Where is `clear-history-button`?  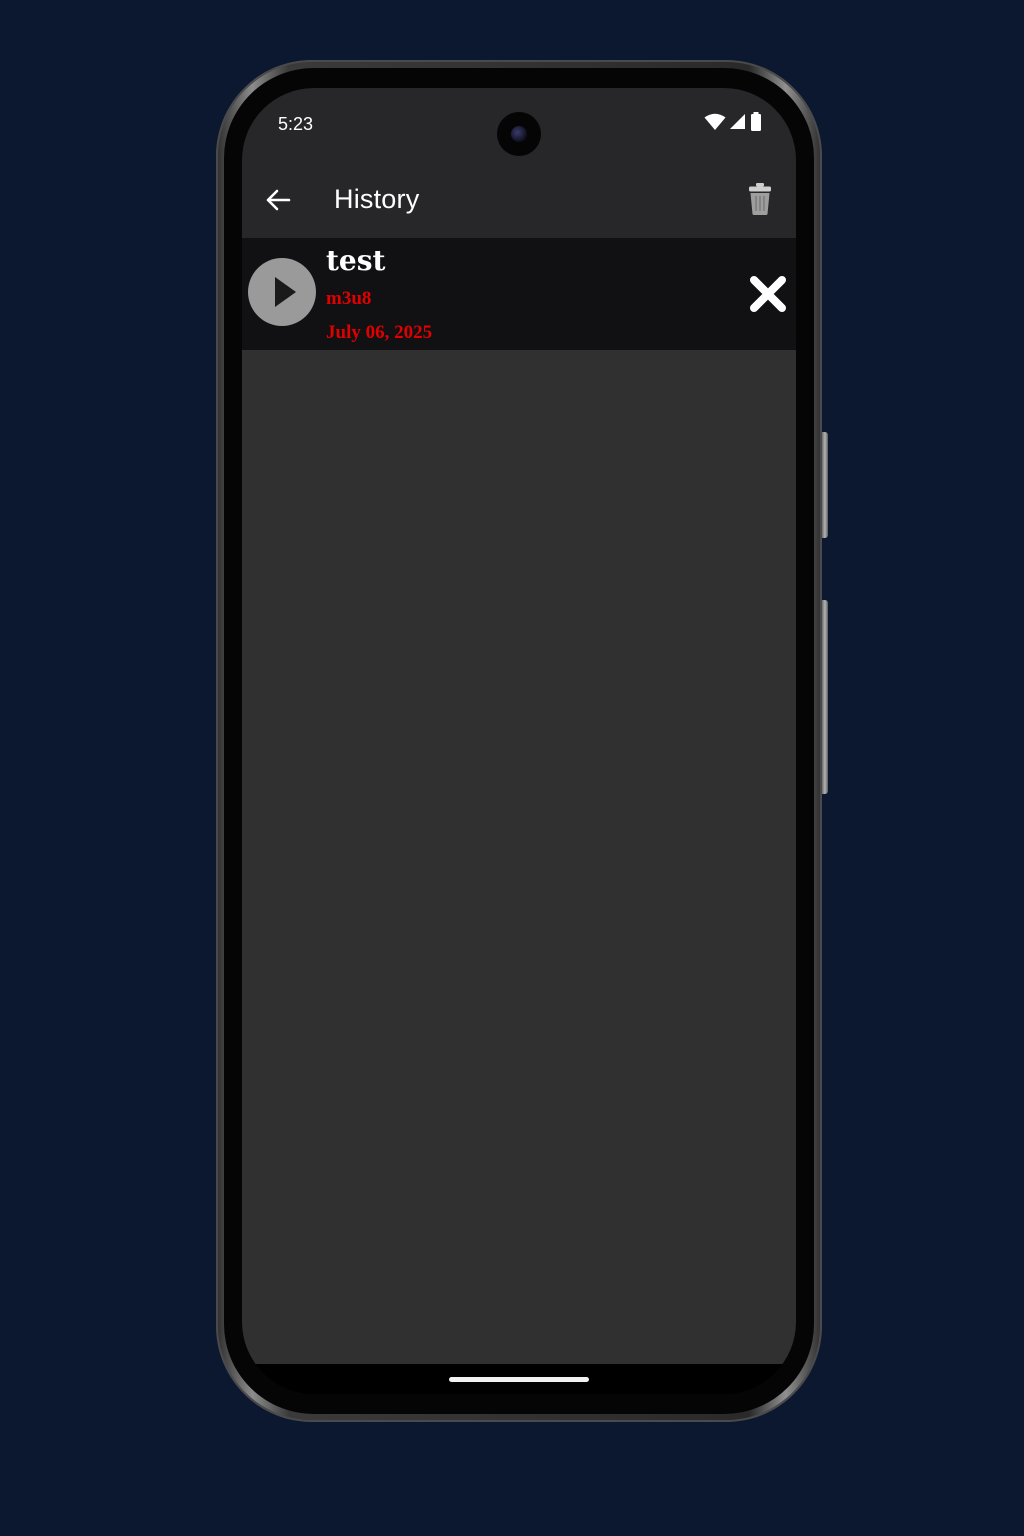
clear-history-button is located at coordinates (760, 201).